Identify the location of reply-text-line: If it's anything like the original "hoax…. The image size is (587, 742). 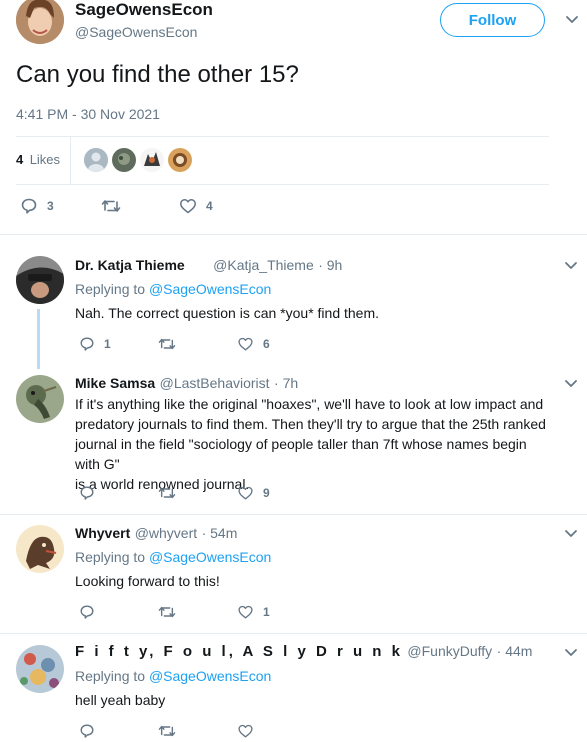
(309, 404).